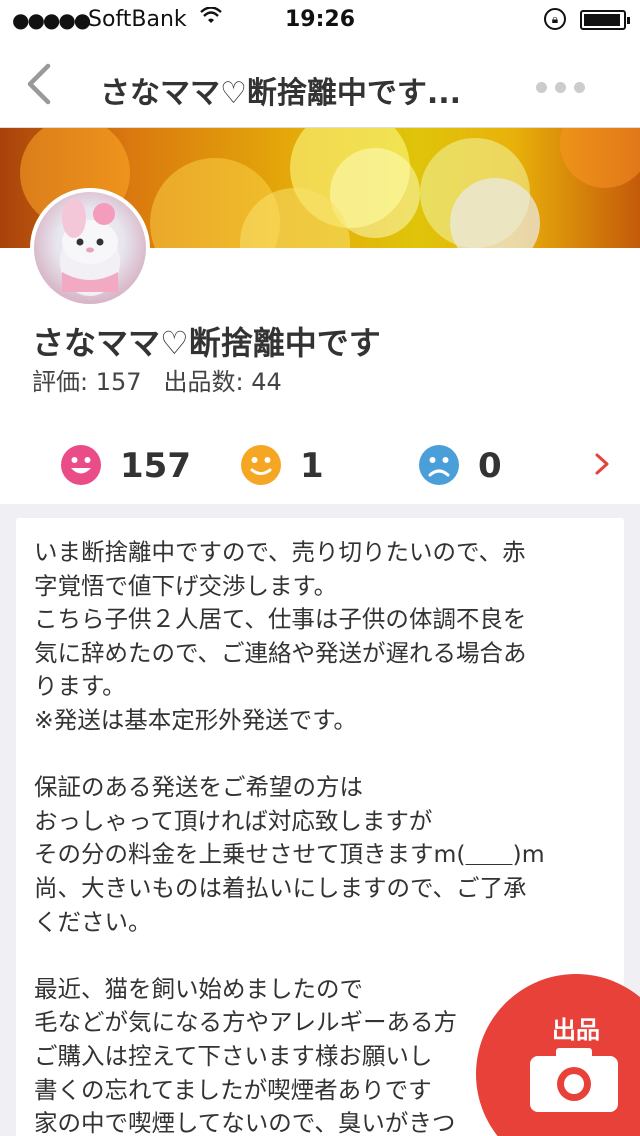  Describe the element at coordinates (605, 20) in the screenshot. I see `battery-icon` at that location.